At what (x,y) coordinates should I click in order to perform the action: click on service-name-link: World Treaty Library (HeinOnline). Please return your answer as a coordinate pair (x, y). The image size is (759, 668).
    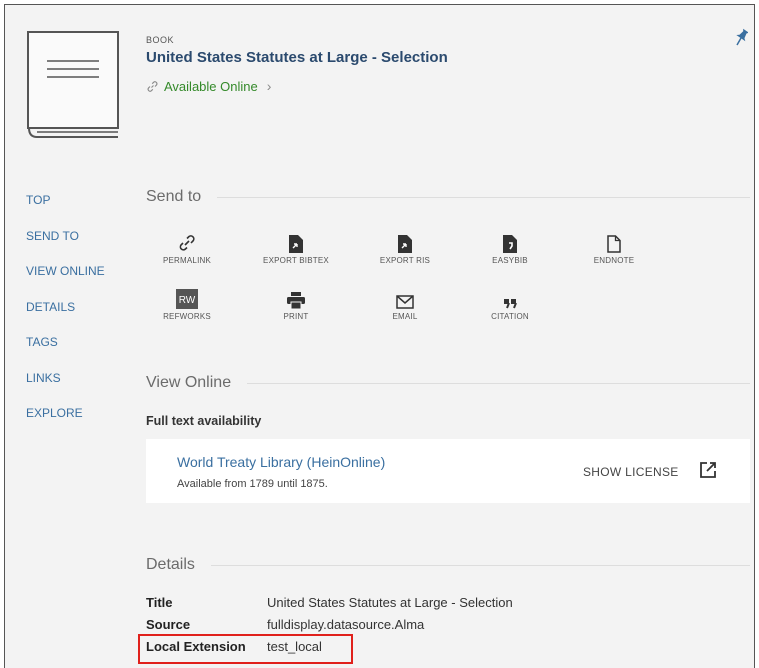
    Looking at the image, I should click on (281, 462).